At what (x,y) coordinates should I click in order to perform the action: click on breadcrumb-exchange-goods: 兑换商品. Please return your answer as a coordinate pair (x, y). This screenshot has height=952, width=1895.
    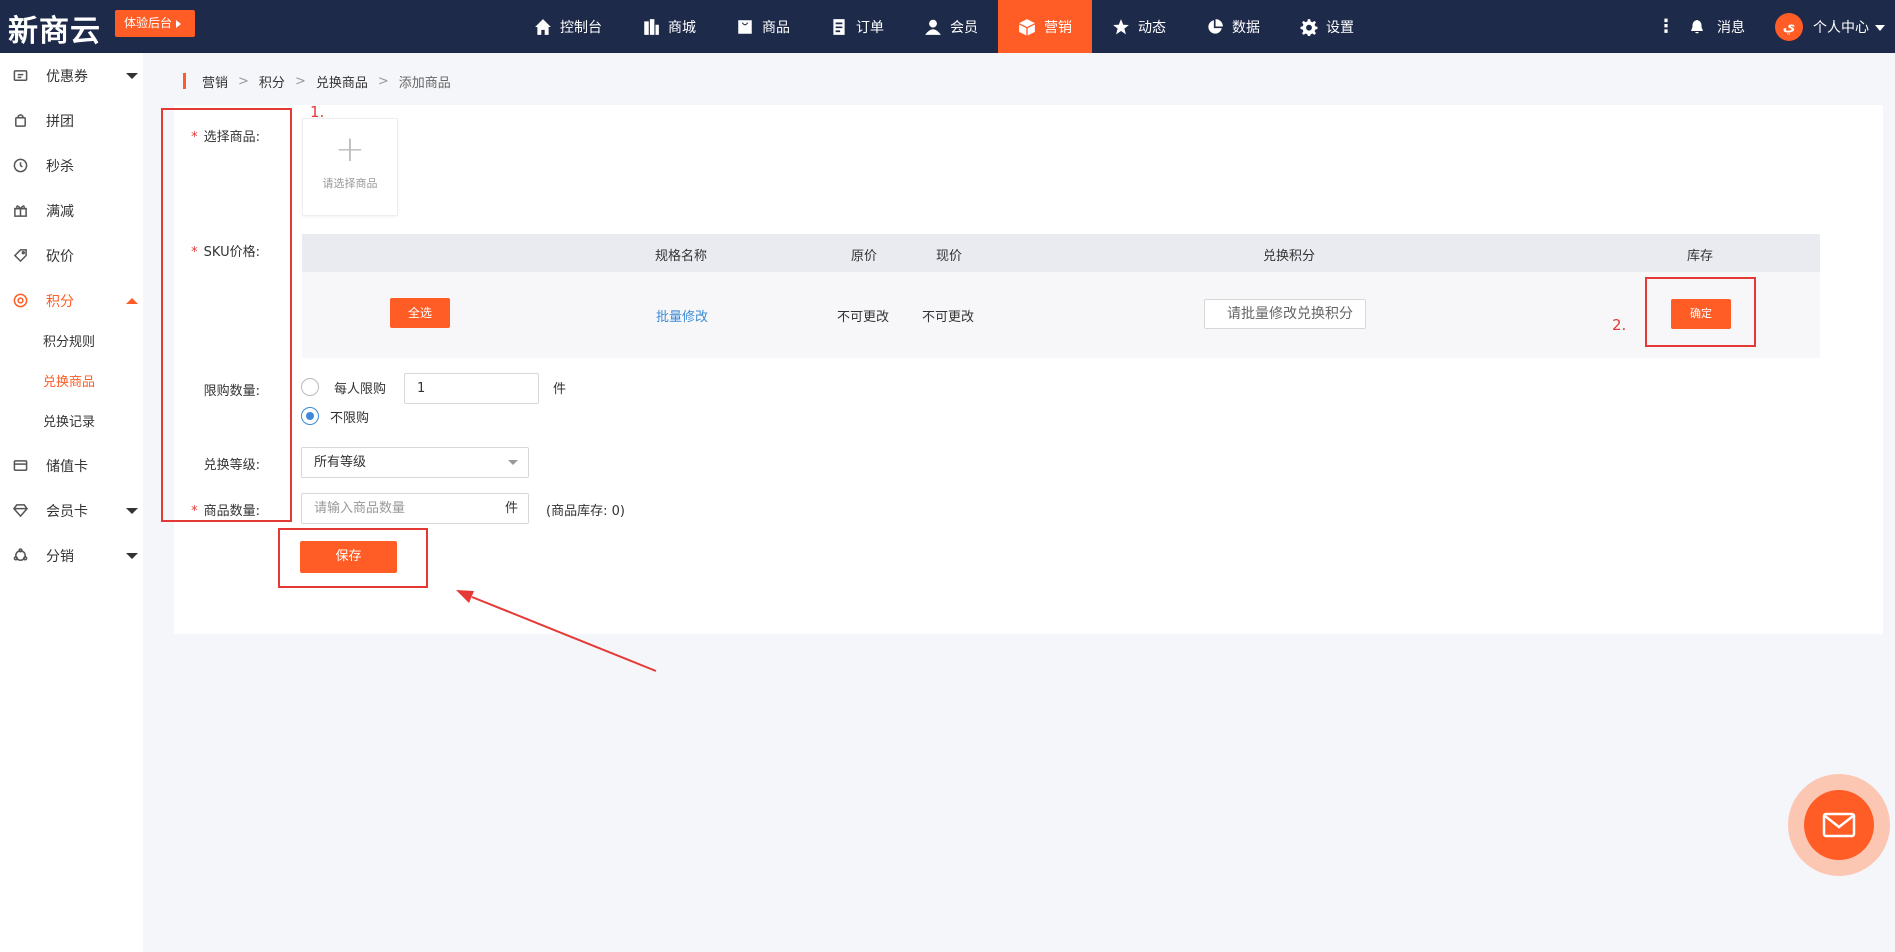
    Looking at the image, I should click on (342, 81).